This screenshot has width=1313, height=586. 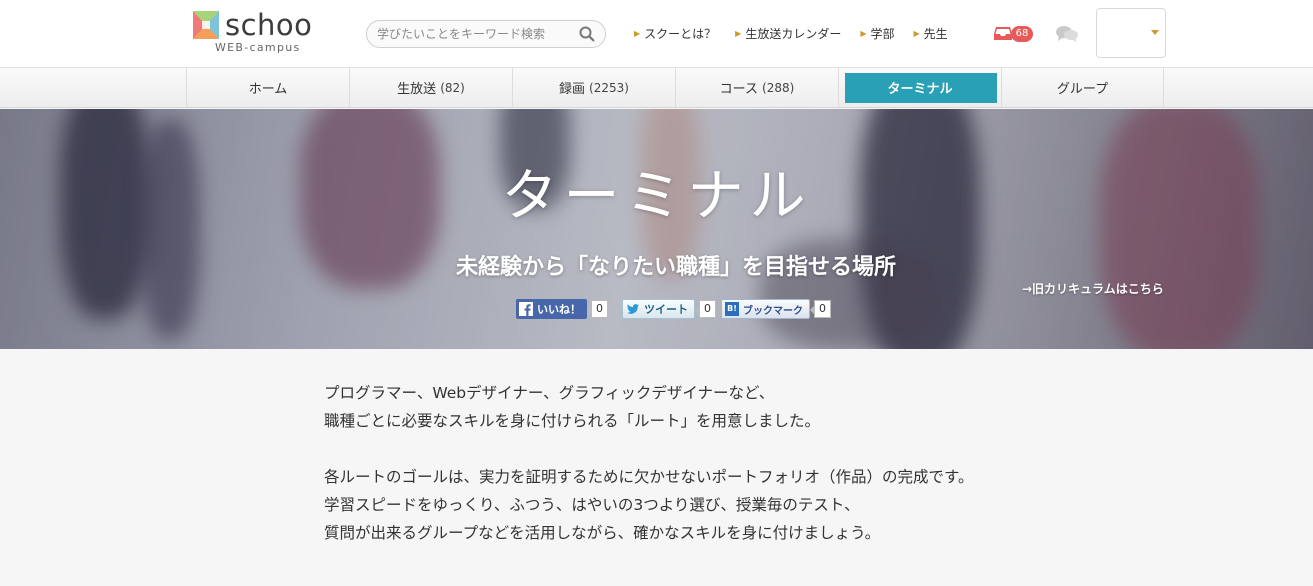 I want to click on old-curriculum-link: →旧カリキュラムはこちら, so click(x=1093, y=288).